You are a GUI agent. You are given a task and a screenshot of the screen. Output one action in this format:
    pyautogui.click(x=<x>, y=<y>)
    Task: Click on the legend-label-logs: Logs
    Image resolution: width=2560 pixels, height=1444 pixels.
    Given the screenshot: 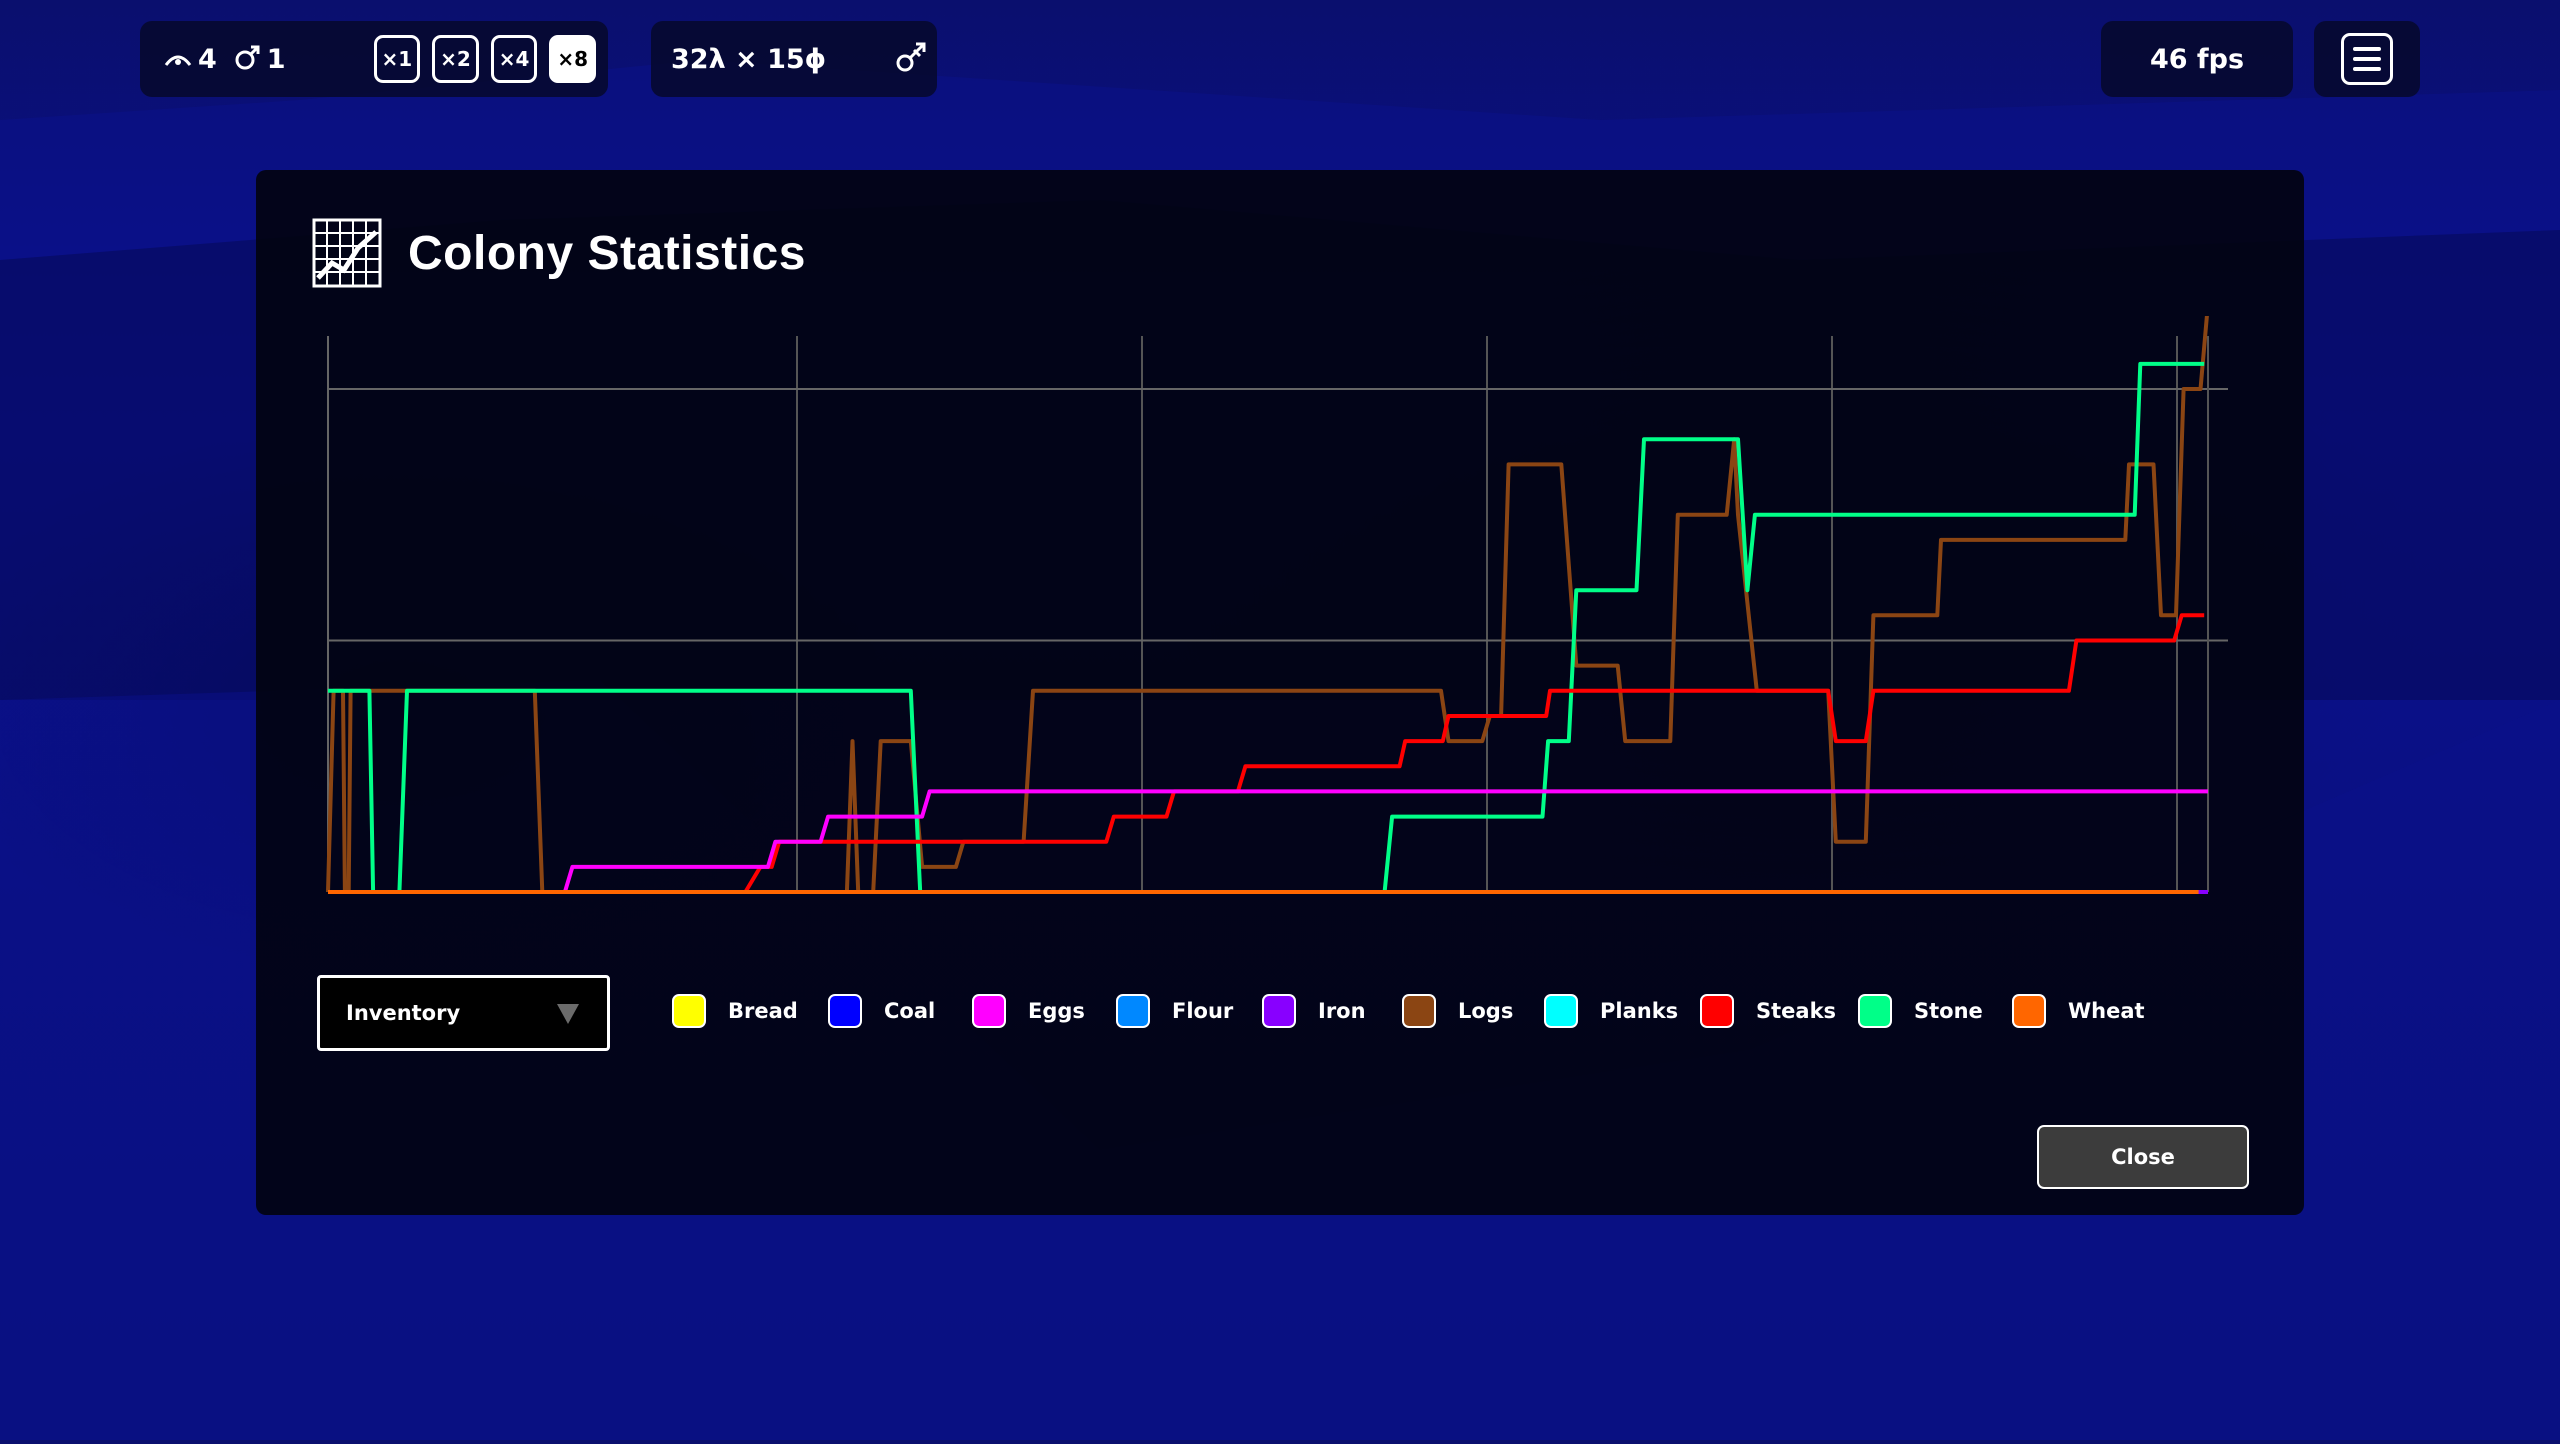 What is the action you would take?
    pyautogui.click(x=1486, y=1011)
    